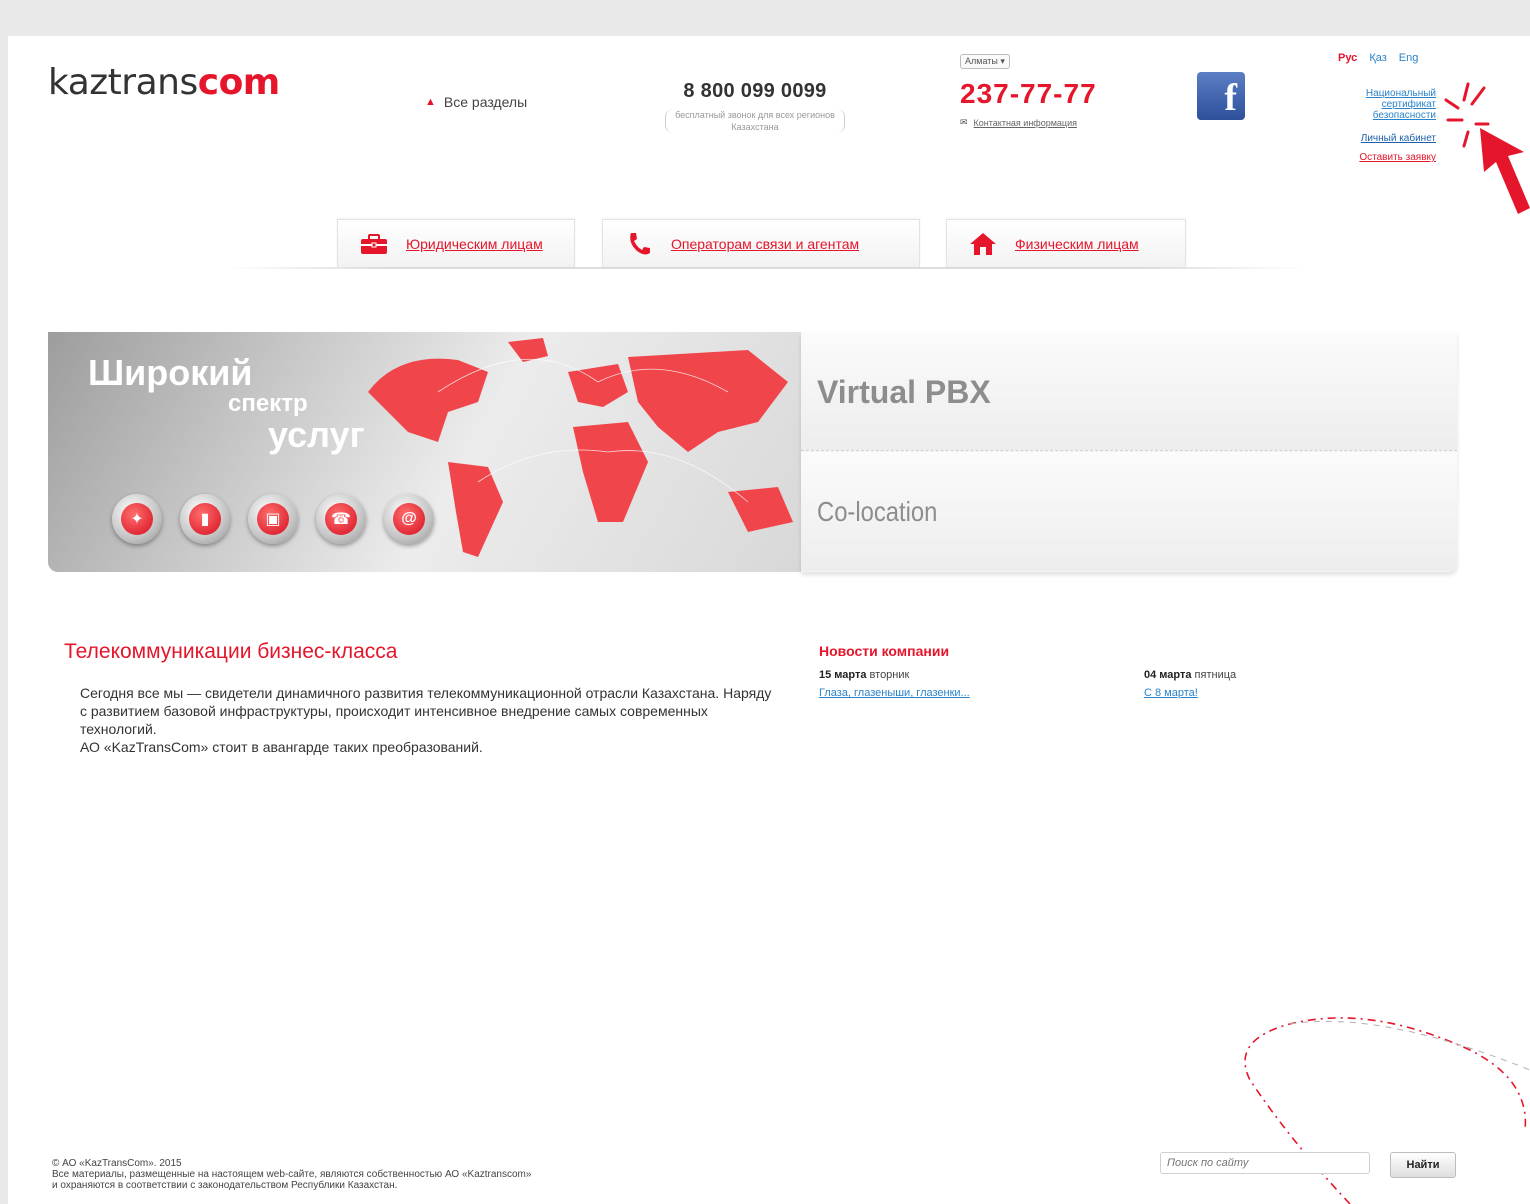  What do you see at coordinates (889, 675) in the screenshot?
I see `news-weekday: вторник` at bounding box center [889, 675].